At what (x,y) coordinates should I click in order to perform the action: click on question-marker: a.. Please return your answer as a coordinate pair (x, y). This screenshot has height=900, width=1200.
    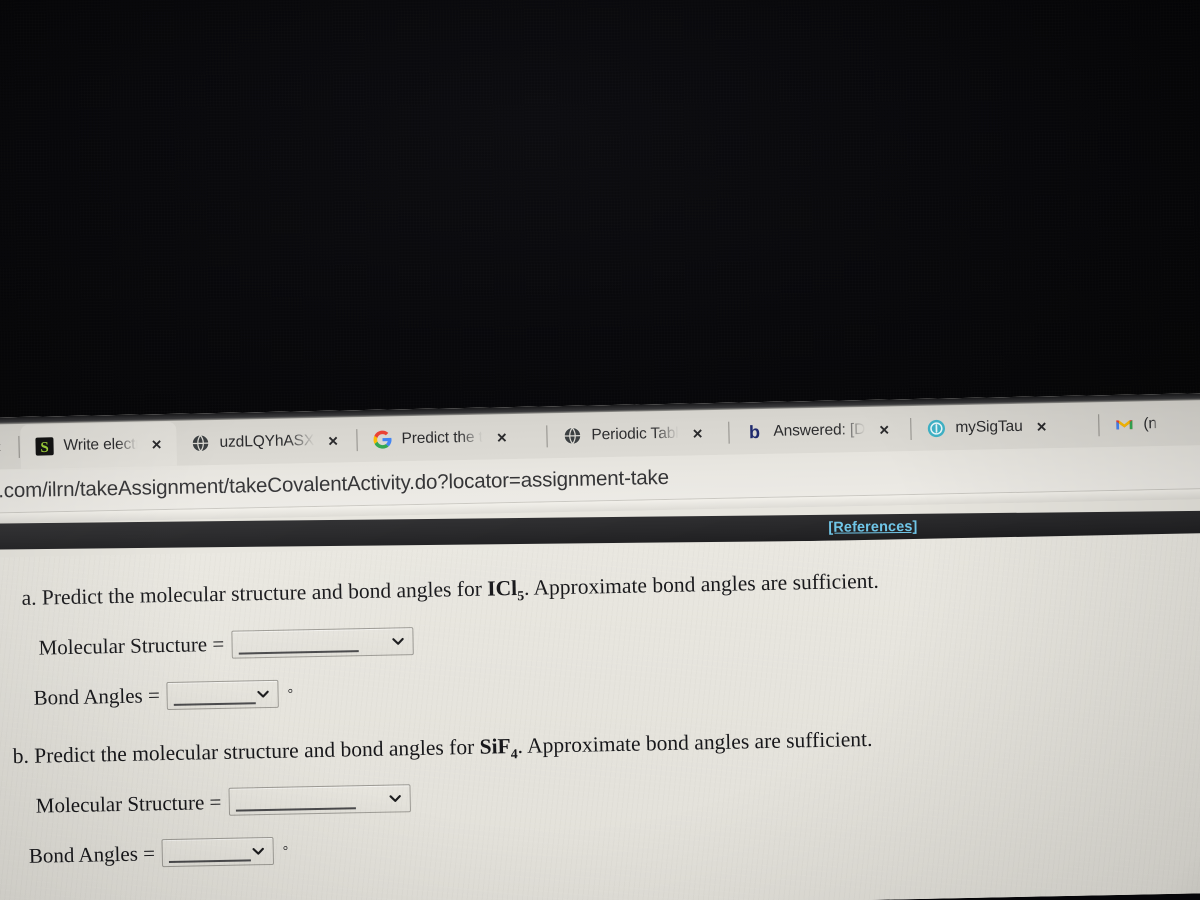
    Looking at the image, I should click on (29, 597).